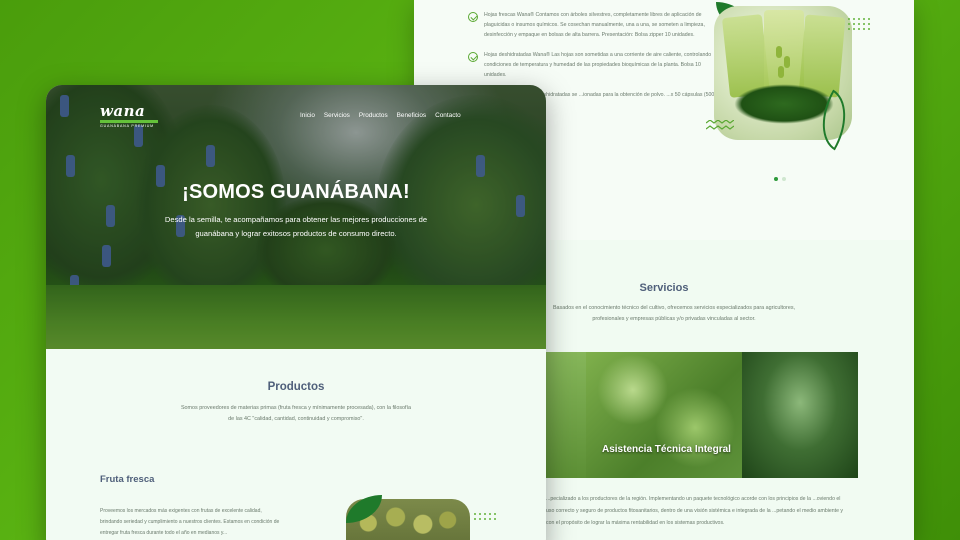  Describe the element at coordinates (337, 115) in the screenshot. I see `nav-item-servicios: Servicios` at that location.